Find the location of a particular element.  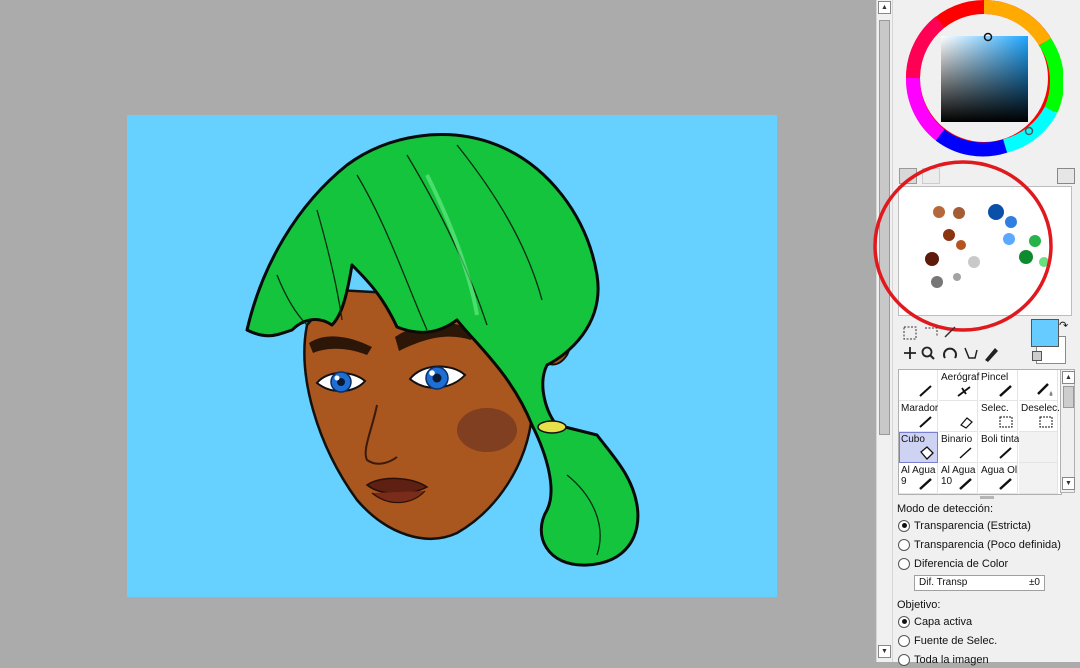

target-option-selection-source: Fuente de Selec. is located at coordinates (947, 640).